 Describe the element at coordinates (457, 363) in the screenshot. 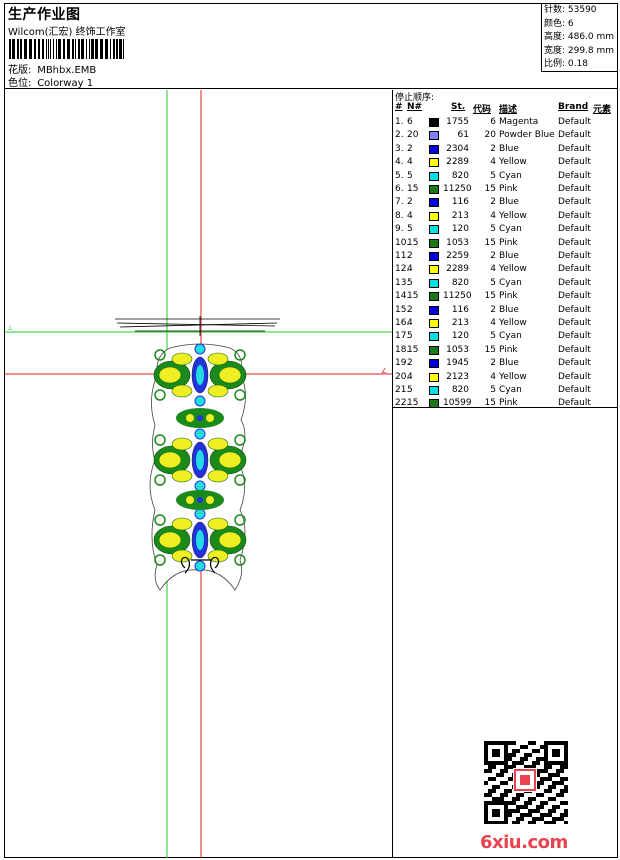

I see `row-stitches: 1945` at that location.